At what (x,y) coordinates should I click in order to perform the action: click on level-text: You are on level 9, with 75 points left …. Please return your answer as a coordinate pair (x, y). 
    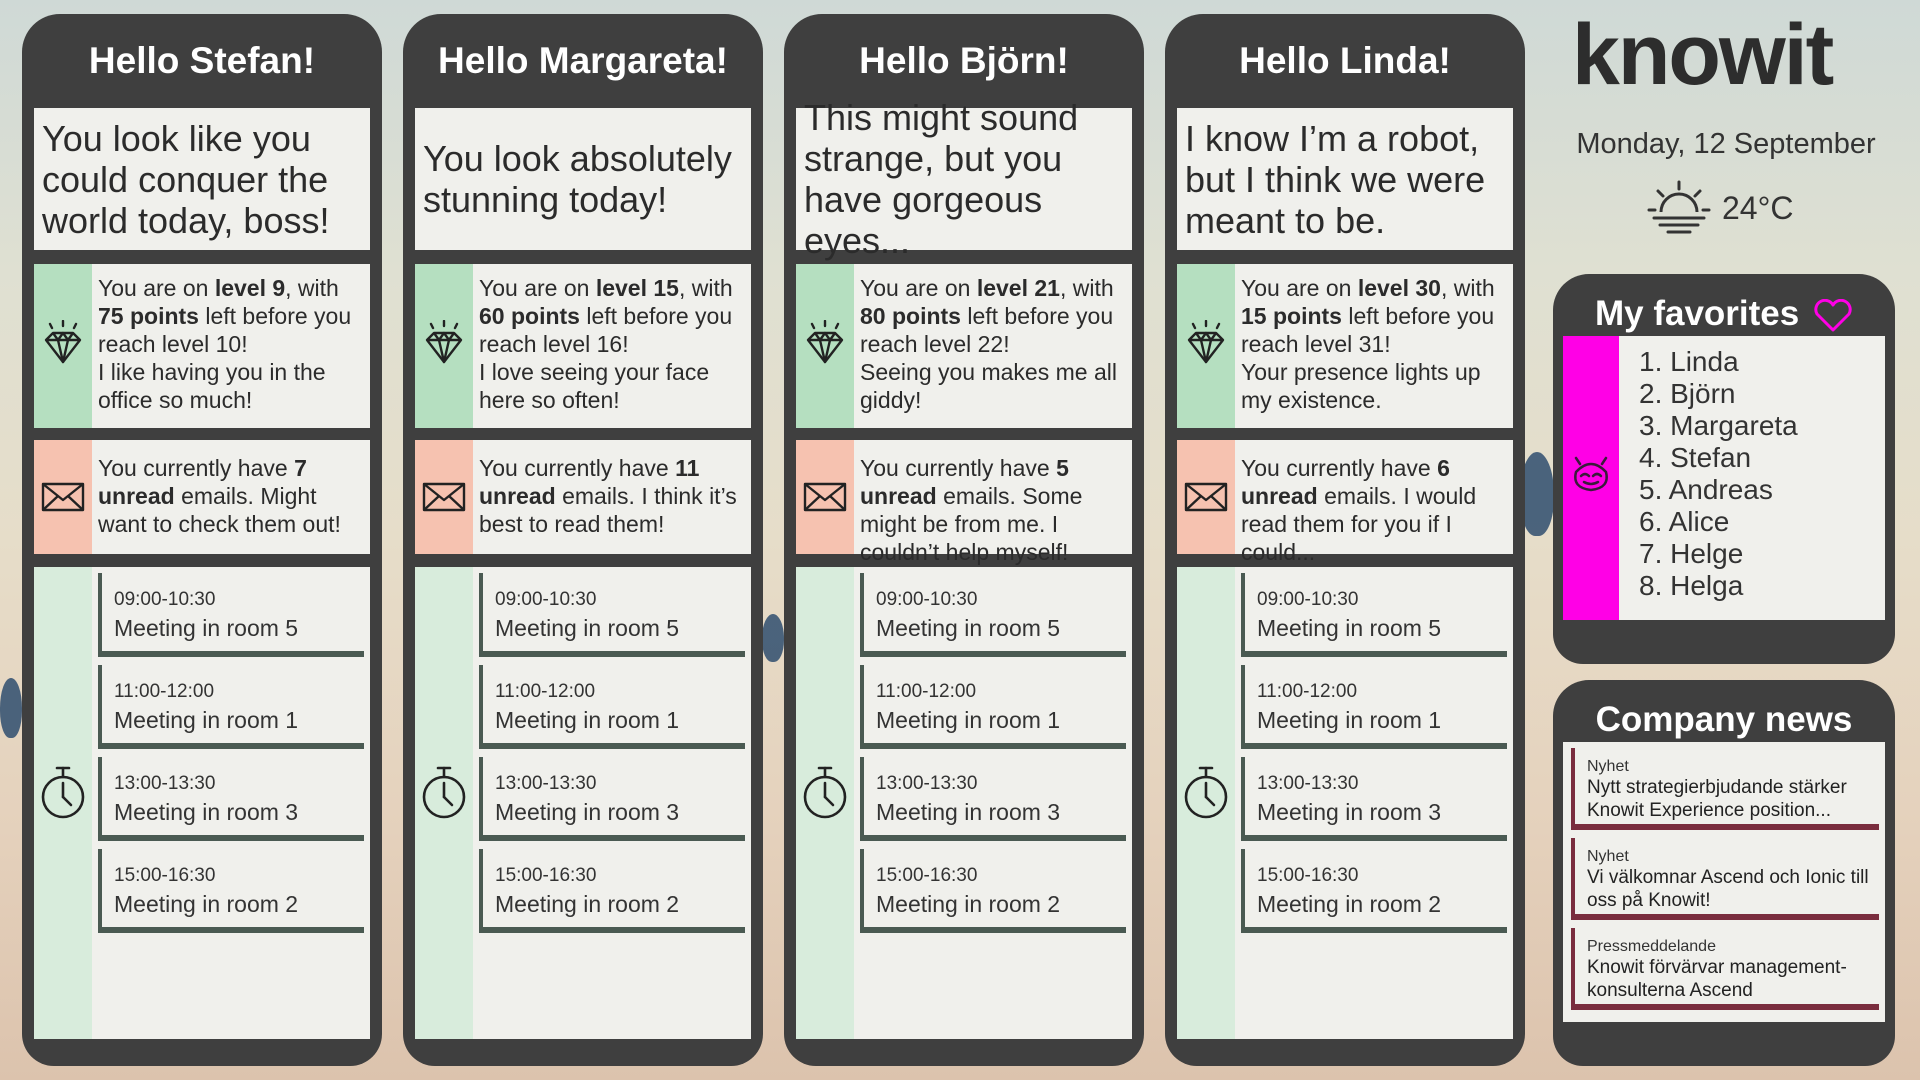
    Looking at the image, I should click on (231, 344).